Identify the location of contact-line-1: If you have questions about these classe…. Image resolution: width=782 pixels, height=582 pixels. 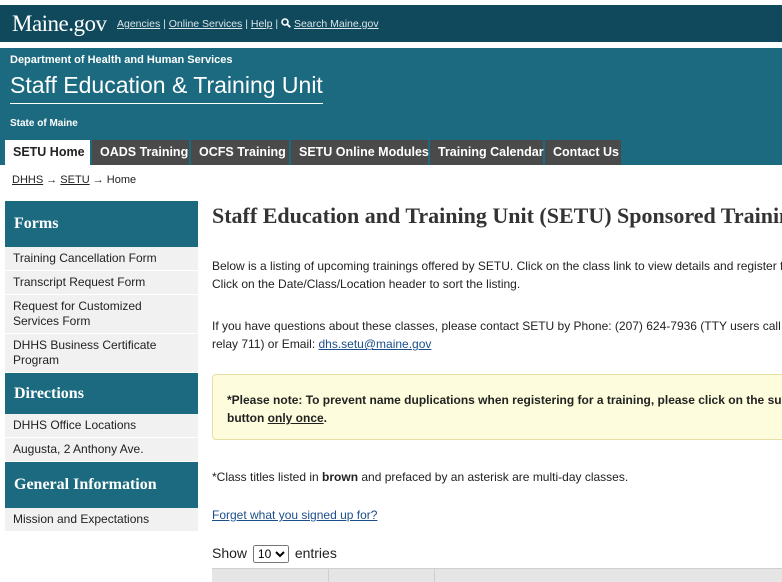
(497, 326).